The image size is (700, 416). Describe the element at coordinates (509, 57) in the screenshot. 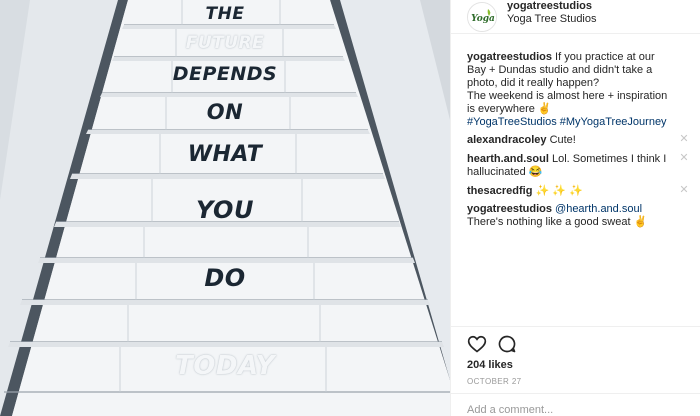

I see `caption-username: yogatreestudios` at that location.